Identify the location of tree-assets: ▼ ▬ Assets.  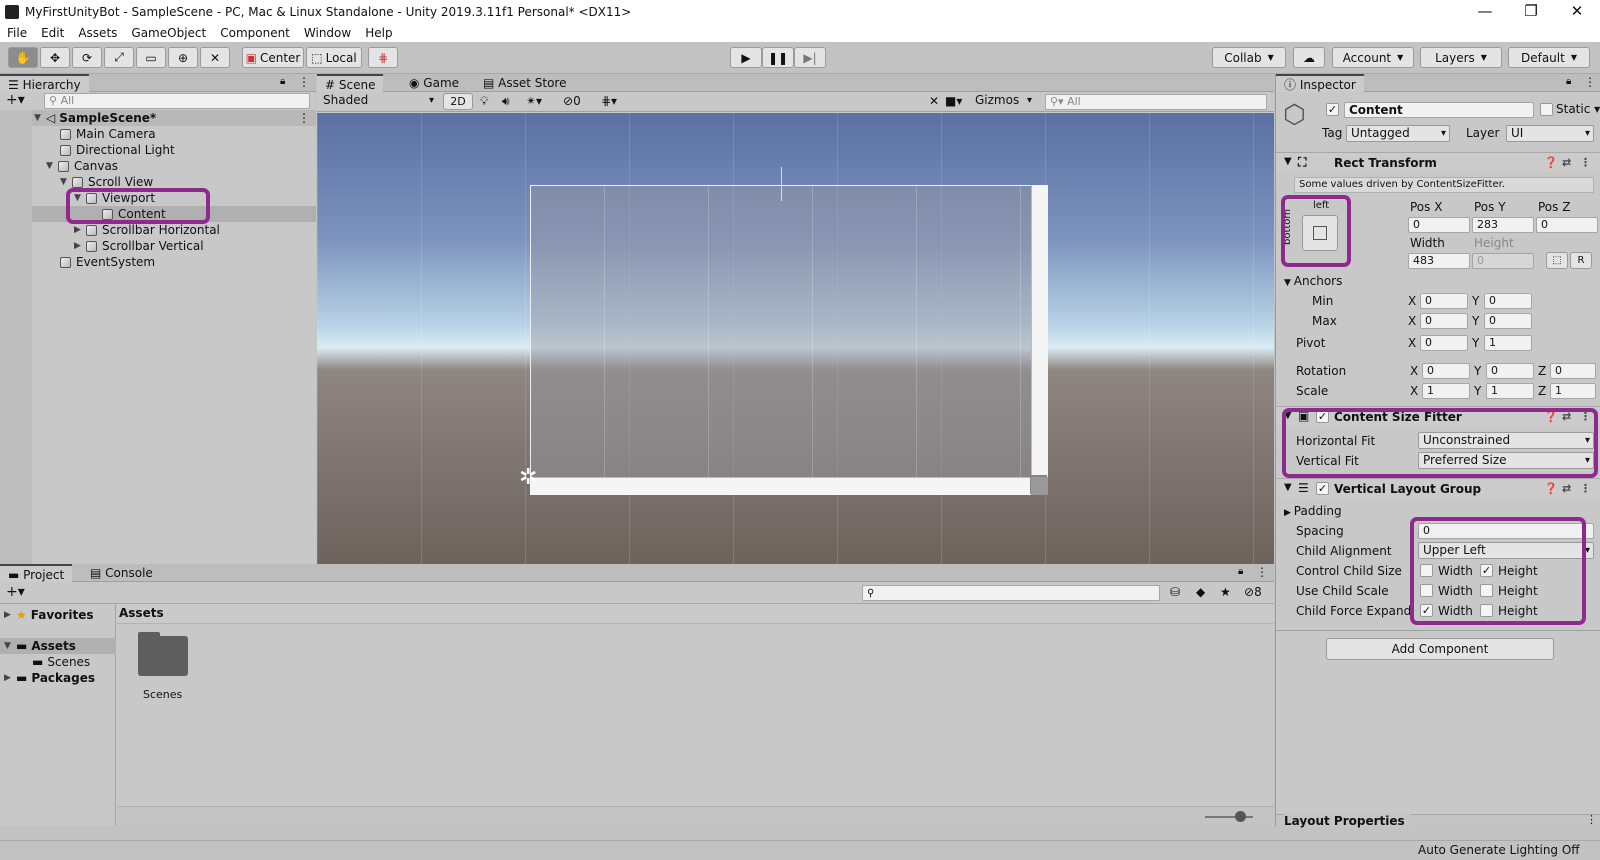
(40, 646).